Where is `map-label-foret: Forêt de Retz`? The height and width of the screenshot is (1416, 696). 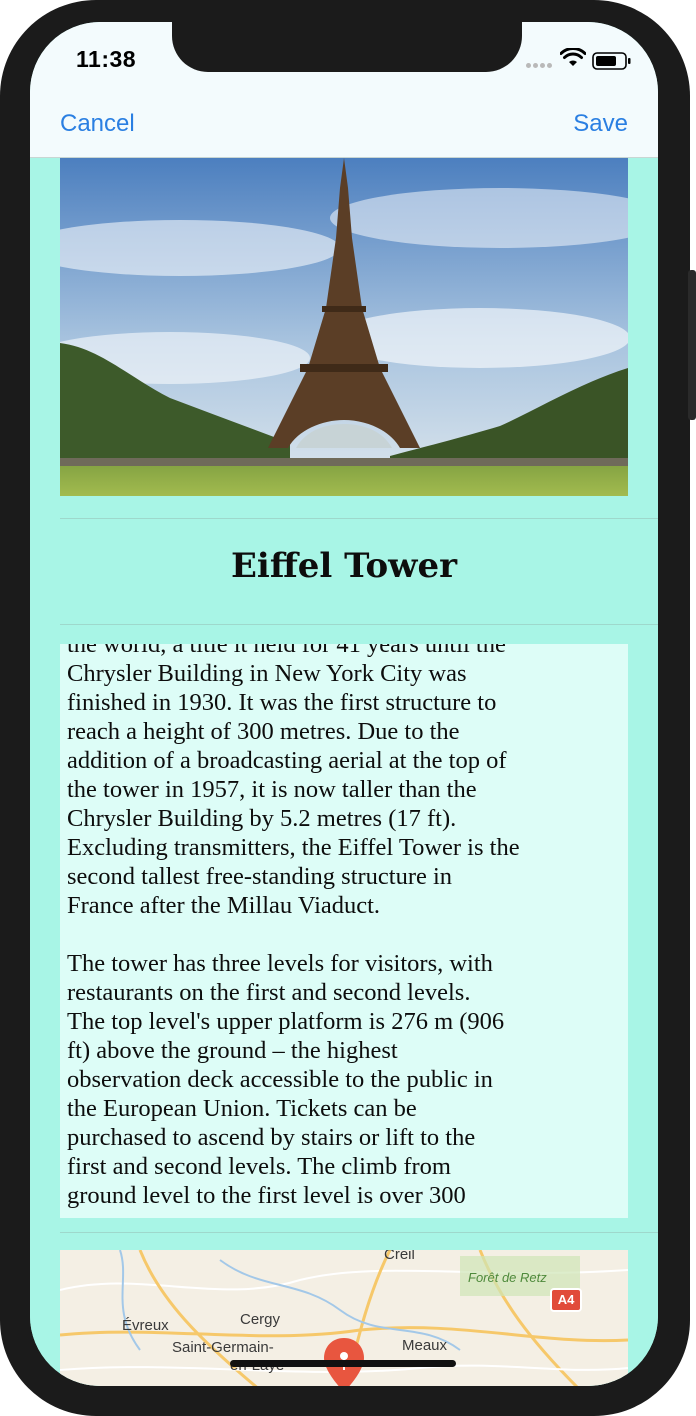
map-label-foret: Forêt de Retz is located at coordinates (507, 1277).